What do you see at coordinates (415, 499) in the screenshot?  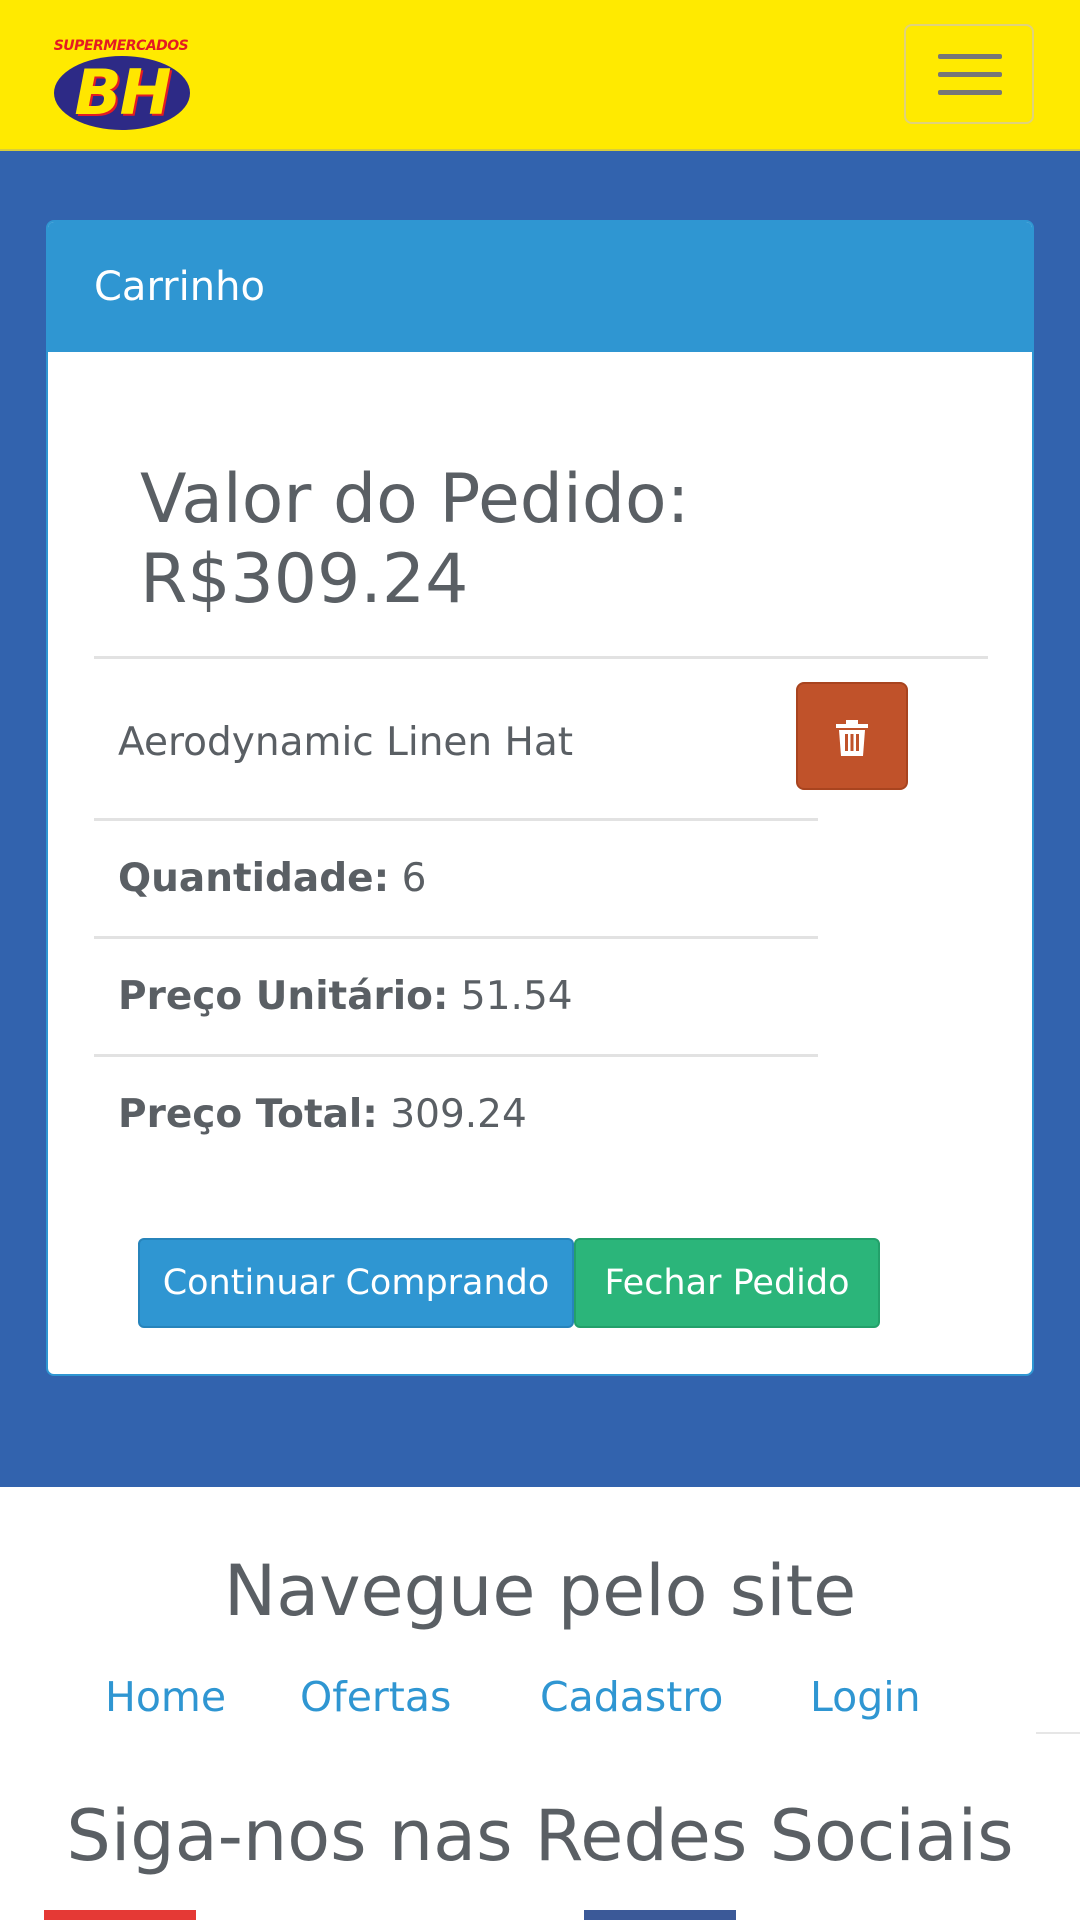 I see `order-value-label: Valor do Pedido:` at bounding box center [415, 499].